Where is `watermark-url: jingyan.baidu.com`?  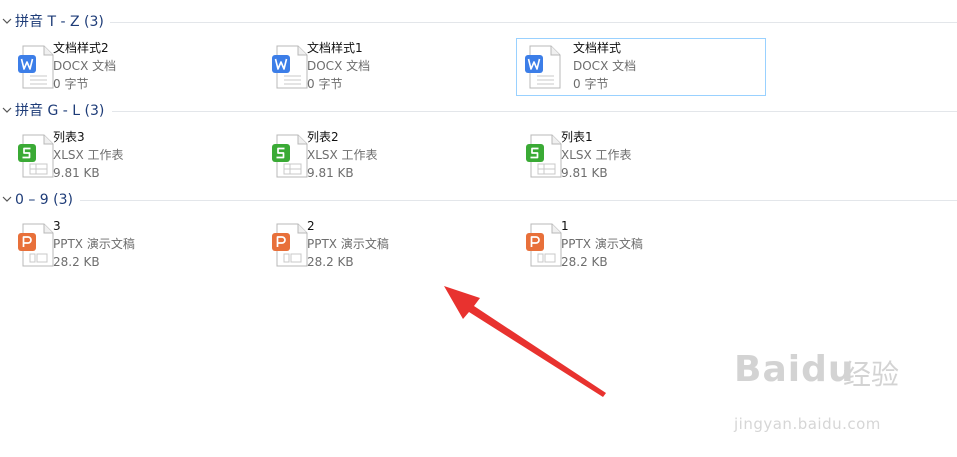 watermark-url: jingyan.baidu.com is located at coordinates (807, 424).